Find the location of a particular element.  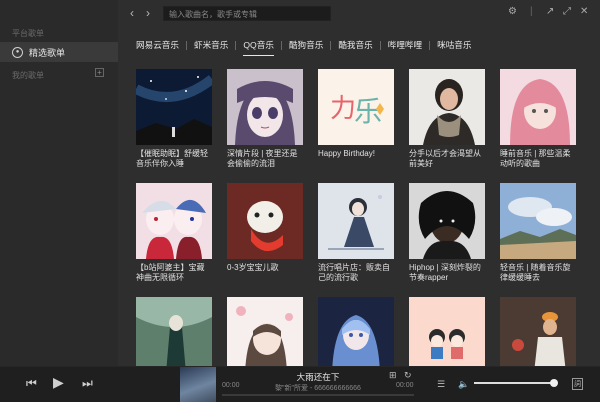

sidebar-section-platform: 平台歌单 is located at coordinates (28, 33).